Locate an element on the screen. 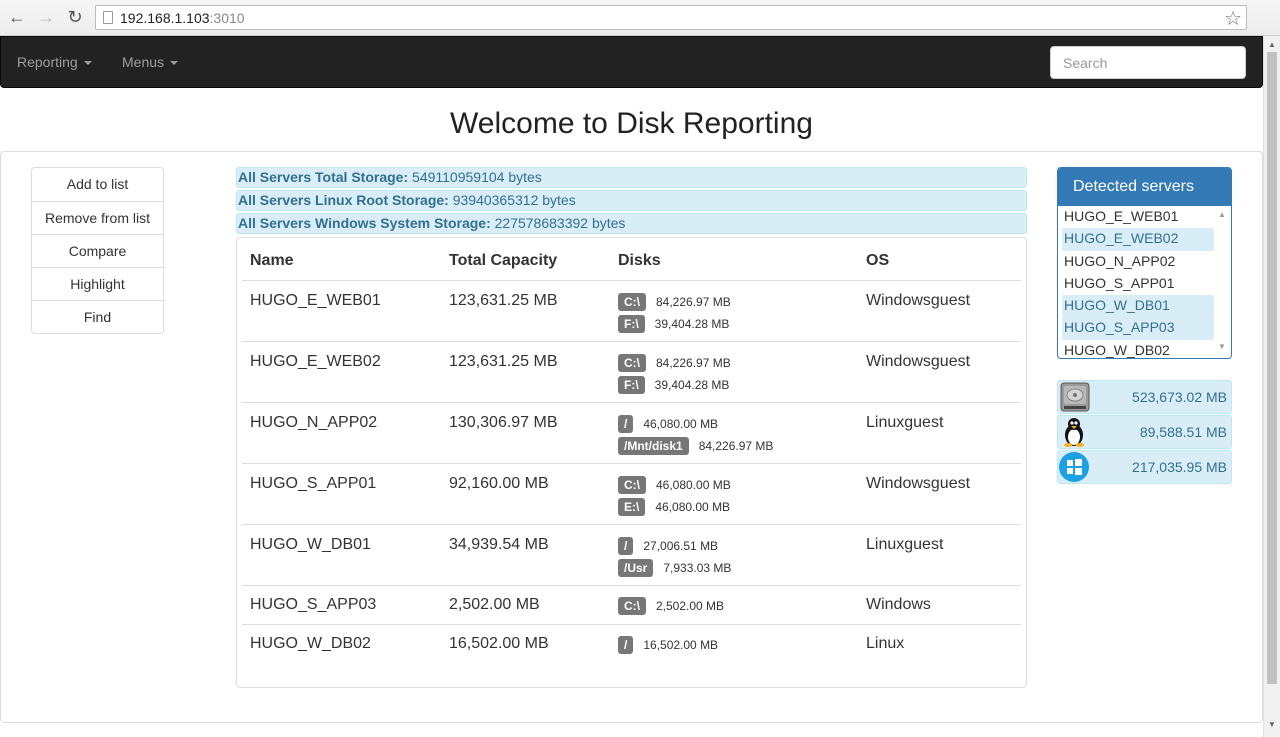 This screenshot has height=737, width=1280. bookmark-star-icon: ☆ is located at coordinates (1233, 18).